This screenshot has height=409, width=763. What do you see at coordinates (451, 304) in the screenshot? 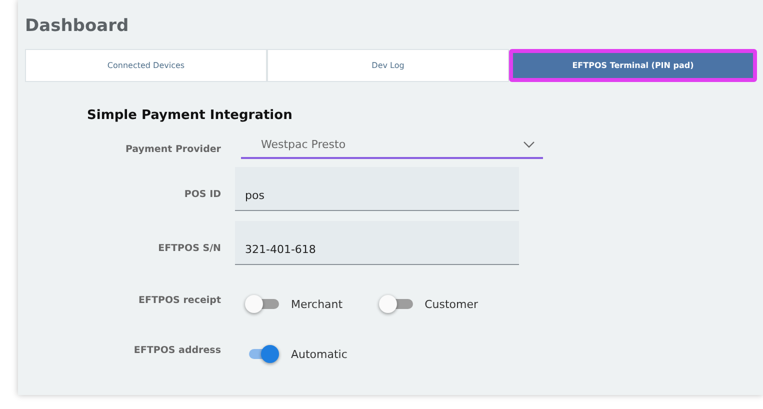
I see `toggle-label: Customer` at bounding box center [451, 304].